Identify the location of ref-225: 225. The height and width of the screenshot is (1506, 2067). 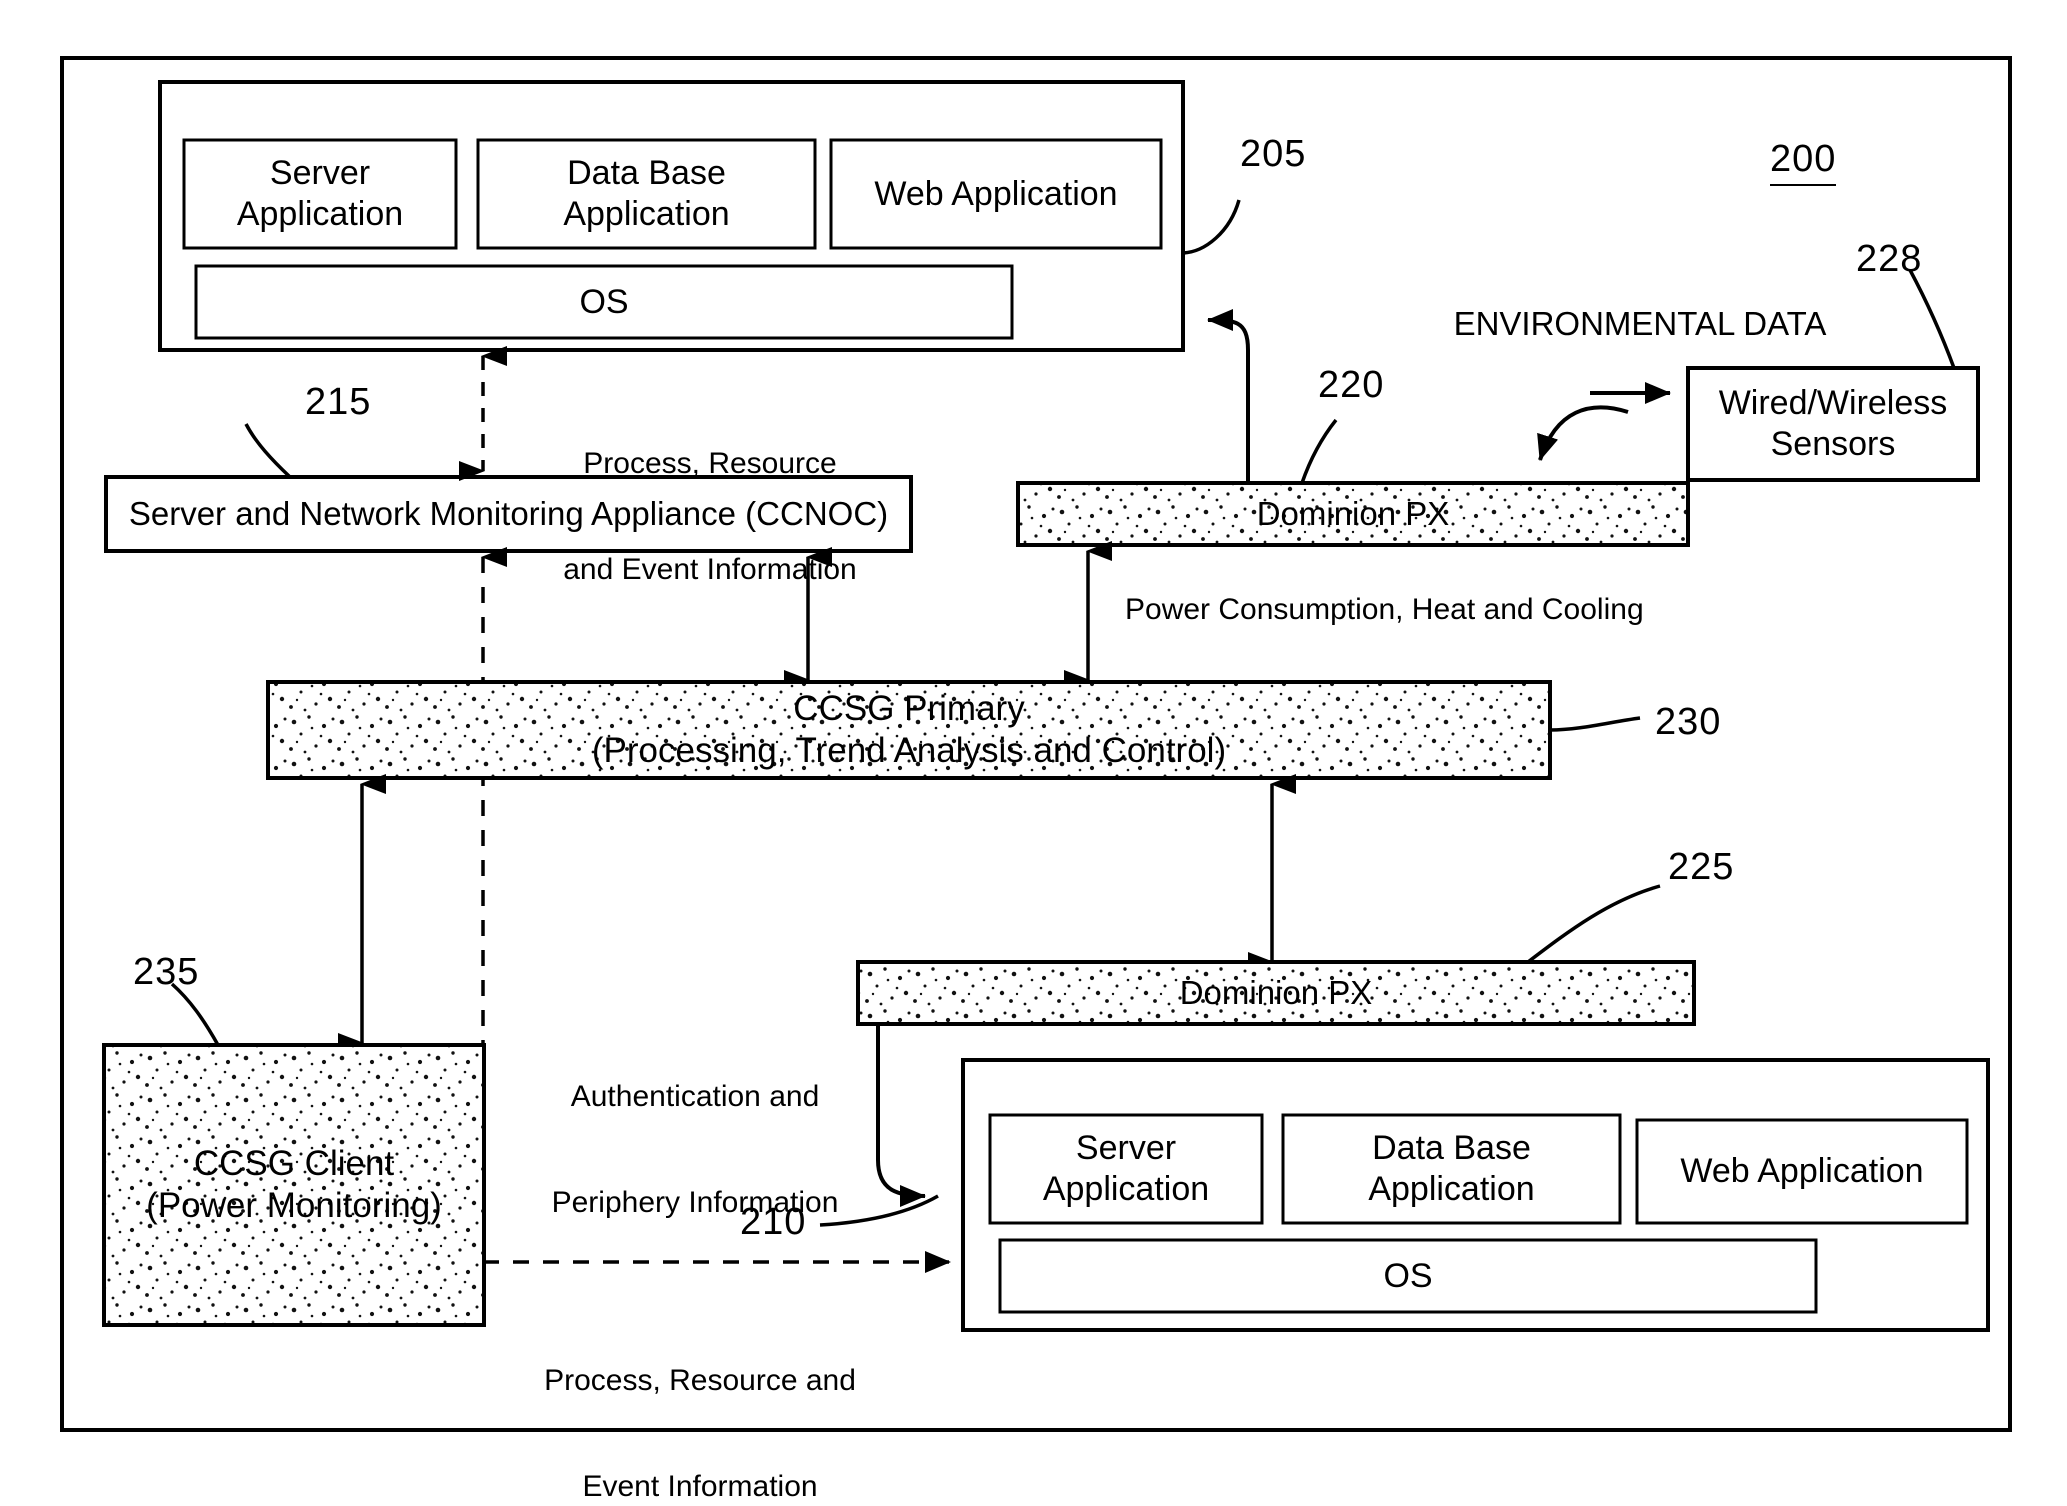
(1701, 867).